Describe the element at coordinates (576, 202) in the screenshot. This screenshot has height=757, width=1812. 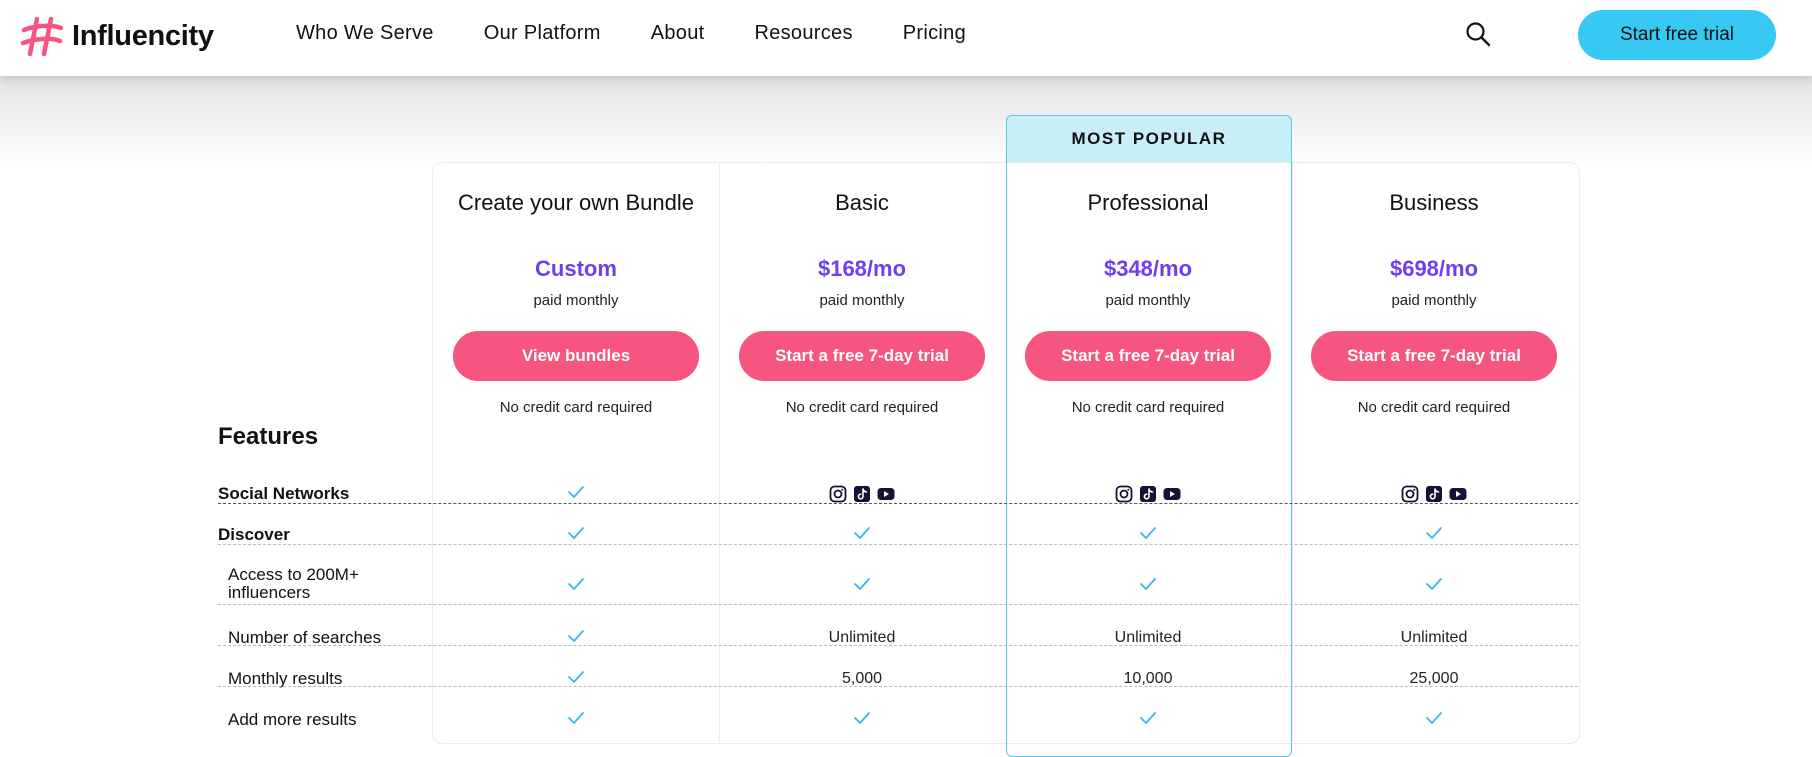
I see `plan-name: Create your own Bundle` at that location.